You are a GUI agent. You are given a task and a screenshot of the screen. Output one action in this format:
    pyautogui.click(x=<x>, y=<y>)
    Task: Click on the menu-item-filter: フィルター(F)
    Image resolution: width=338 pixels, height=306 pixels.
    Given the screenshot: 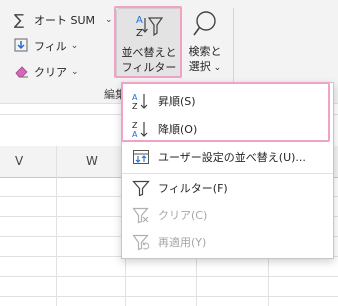 What is the action you would take?
    pyautogui.click(x=227, y=188)
    